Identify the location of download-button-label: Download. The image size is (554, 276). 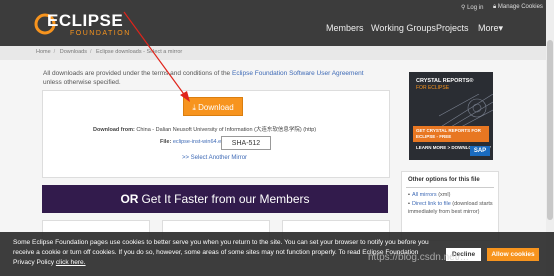
(216, 107).